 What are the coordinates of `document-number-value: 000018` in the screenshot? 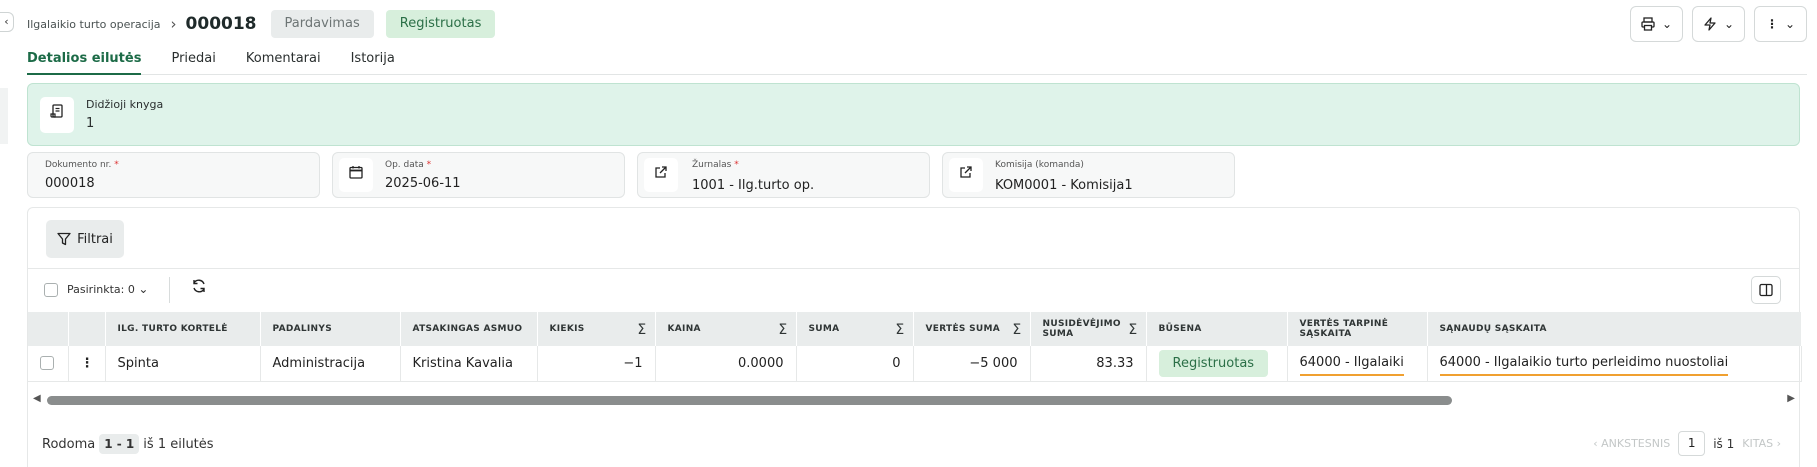 It's located at (70, 183).